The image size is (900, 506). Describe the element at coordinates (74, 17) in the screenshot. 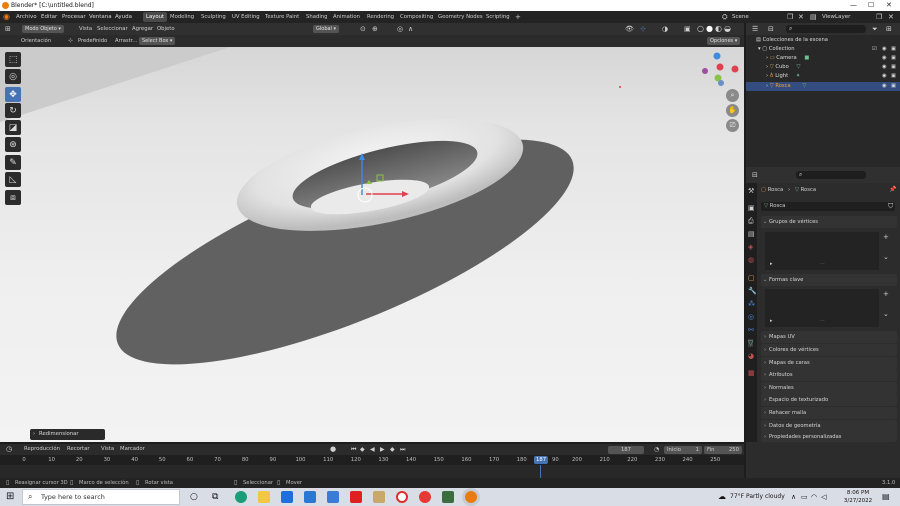

I see `menu-procesar: Procesar` at that location.